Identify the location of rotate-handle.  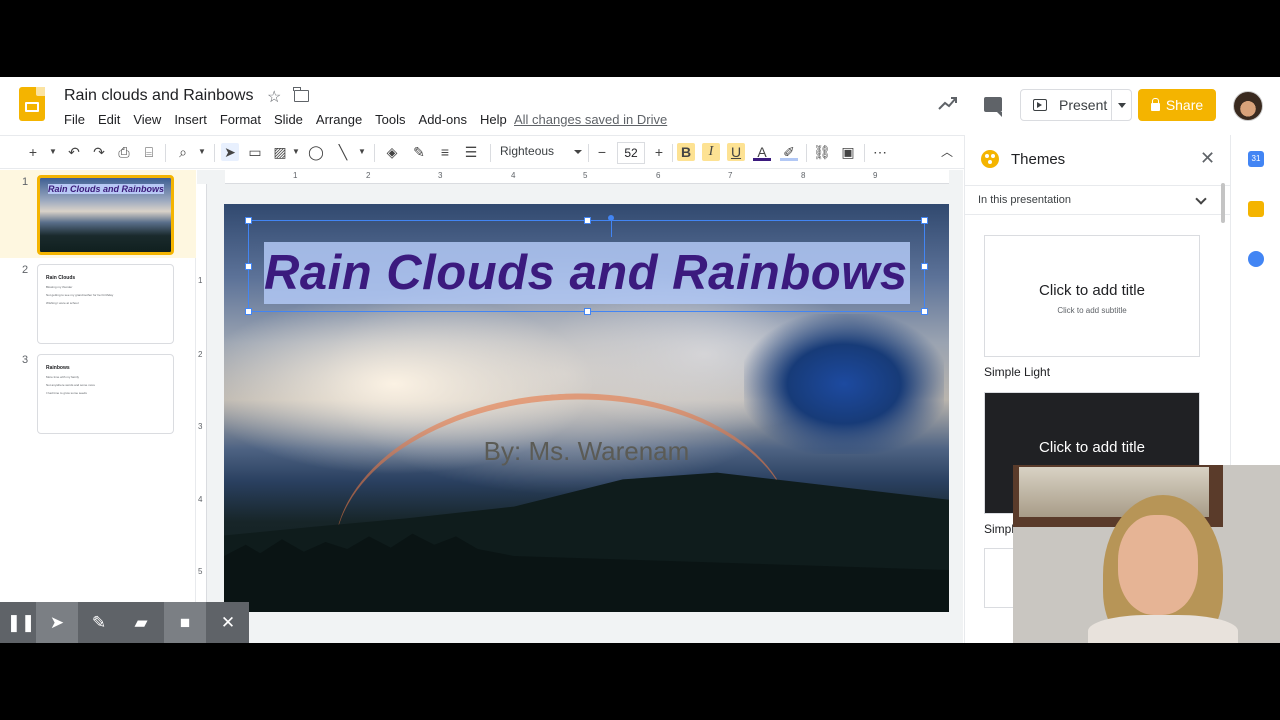
(611, 218).